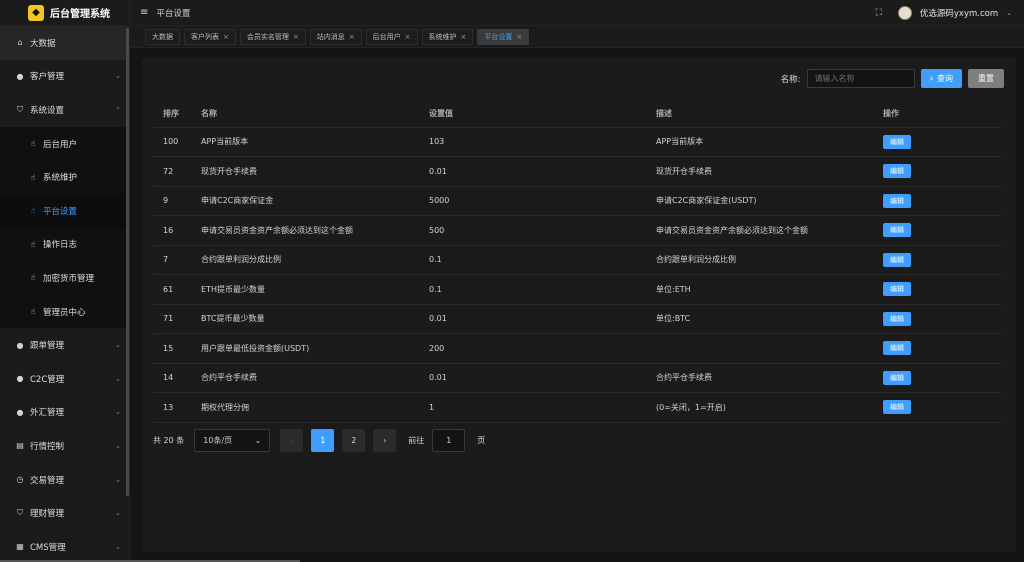 This screenshot has height=562, width=1024. What do you see at coordinates (64, 177) in the screenshot?
I see `sidebar-item: ☝ 系统维护` at bounding box center [64, 177].